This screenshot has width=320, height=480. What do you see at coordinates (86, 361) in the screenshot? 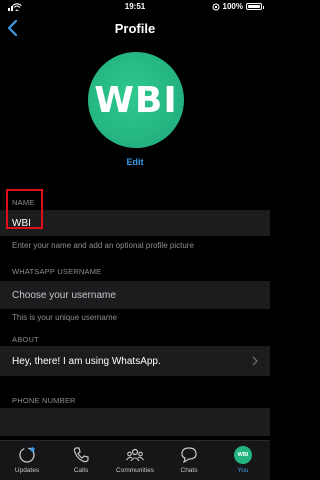
I see `about-value: Hey, there! I am using WhatsApp.` at bounding box center [86, 361].